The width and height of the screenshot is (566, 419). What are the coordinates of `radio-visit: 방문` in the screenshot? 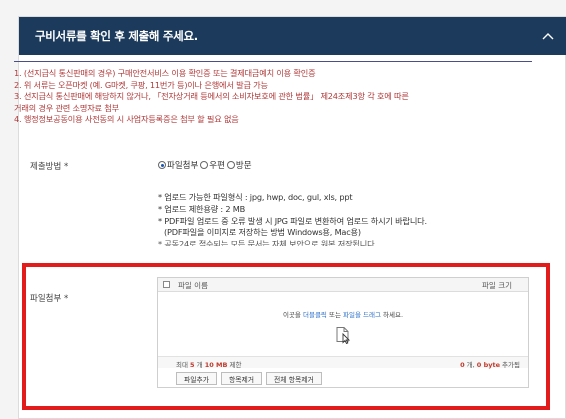 It's located at (239, 165).